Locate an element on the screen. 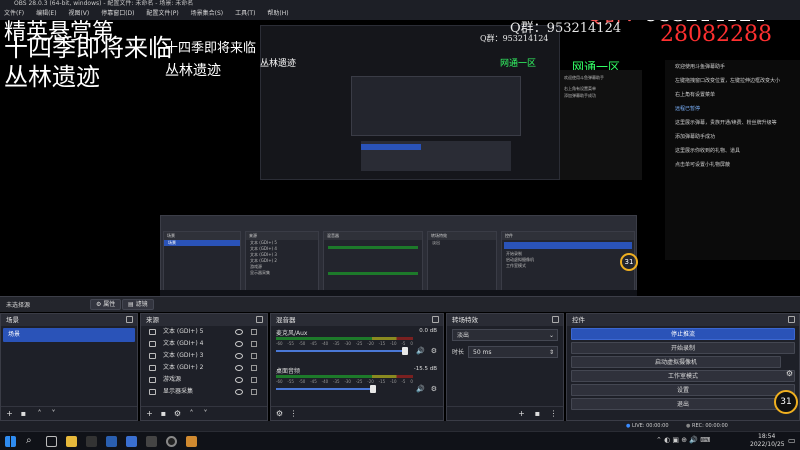 The height and width of the screenshot is (450, 800). mixer-menu-icon: ⋮ is located at coordinates (293, 413).